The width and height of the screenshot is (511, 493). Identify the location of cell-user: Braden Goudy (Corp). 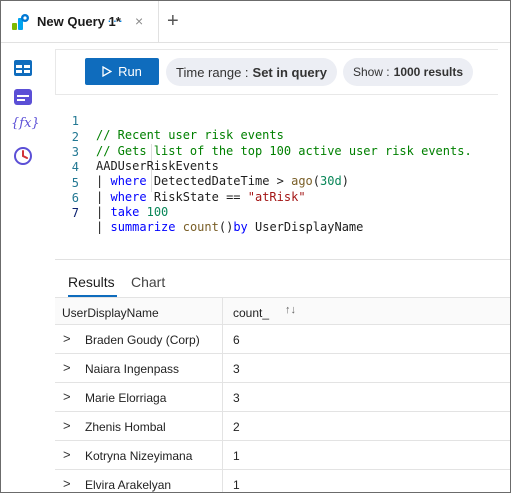
(142, 340).